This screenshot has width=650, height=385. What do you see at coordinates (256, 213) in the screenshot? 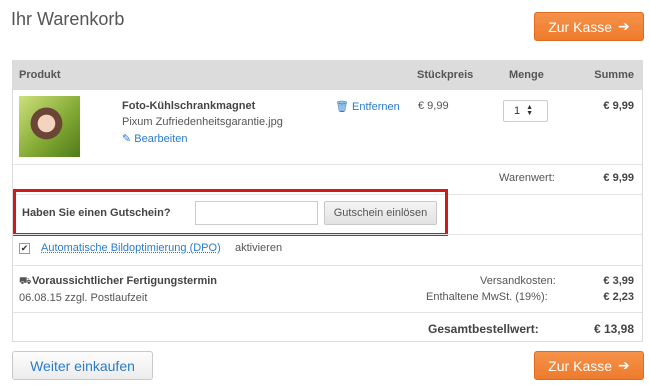
I see `voucher-input` at bounding box center [256, 213].